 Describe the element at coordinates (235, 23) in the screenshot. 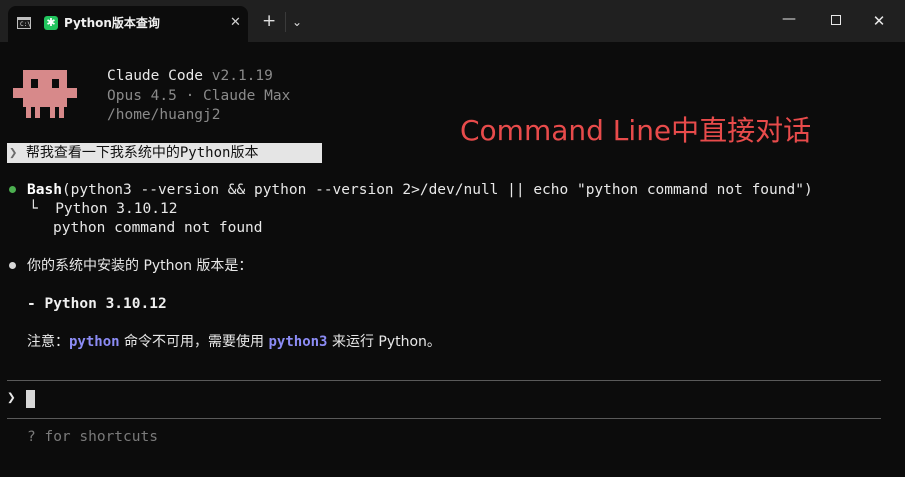

I see `close-tab-icon: ✕` at that location.